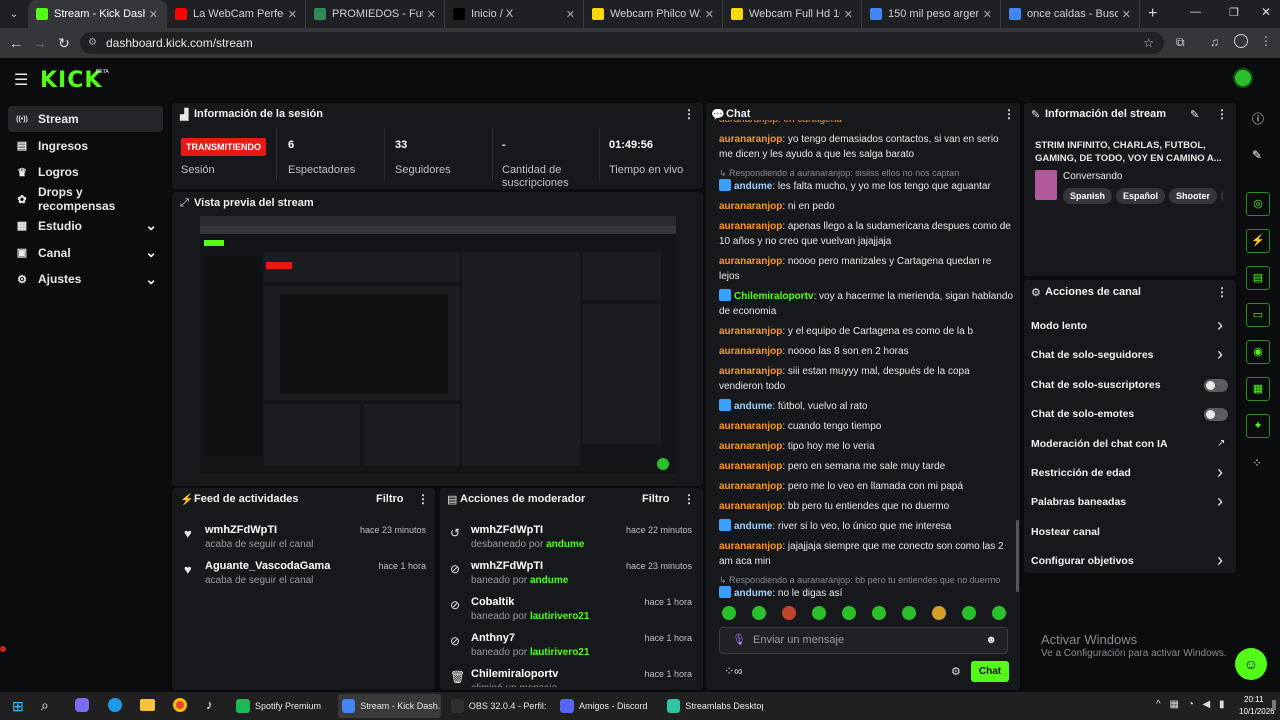 This screenshot has height=720, width=1280. I want to click on channel-action-item: Restricción de edad, so click(1081, 473).